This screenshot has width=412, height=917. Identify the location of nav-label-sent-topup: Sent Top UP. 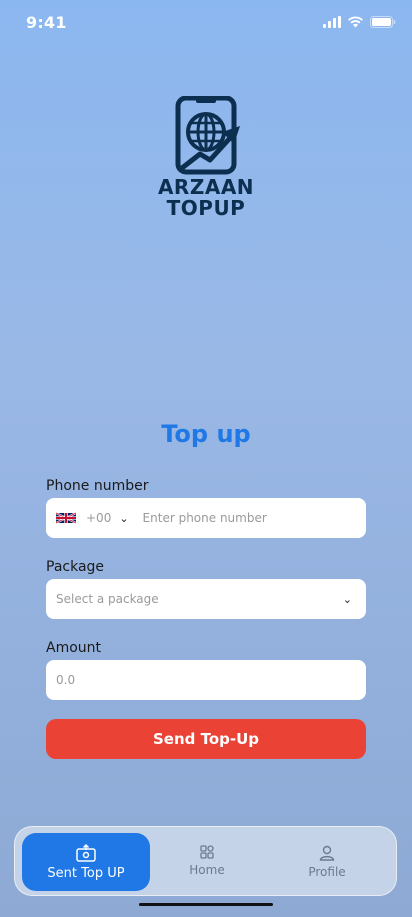
(86, 873).